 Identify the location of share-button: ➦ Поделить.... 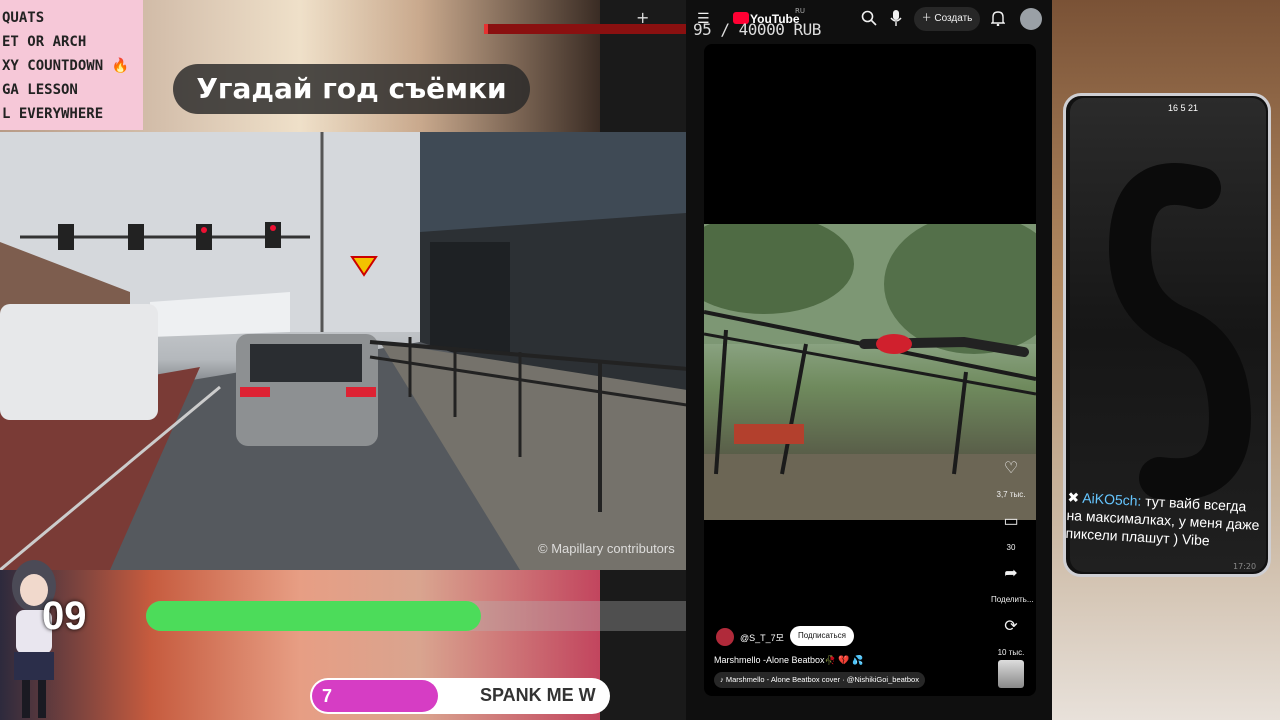
(1012, 583).